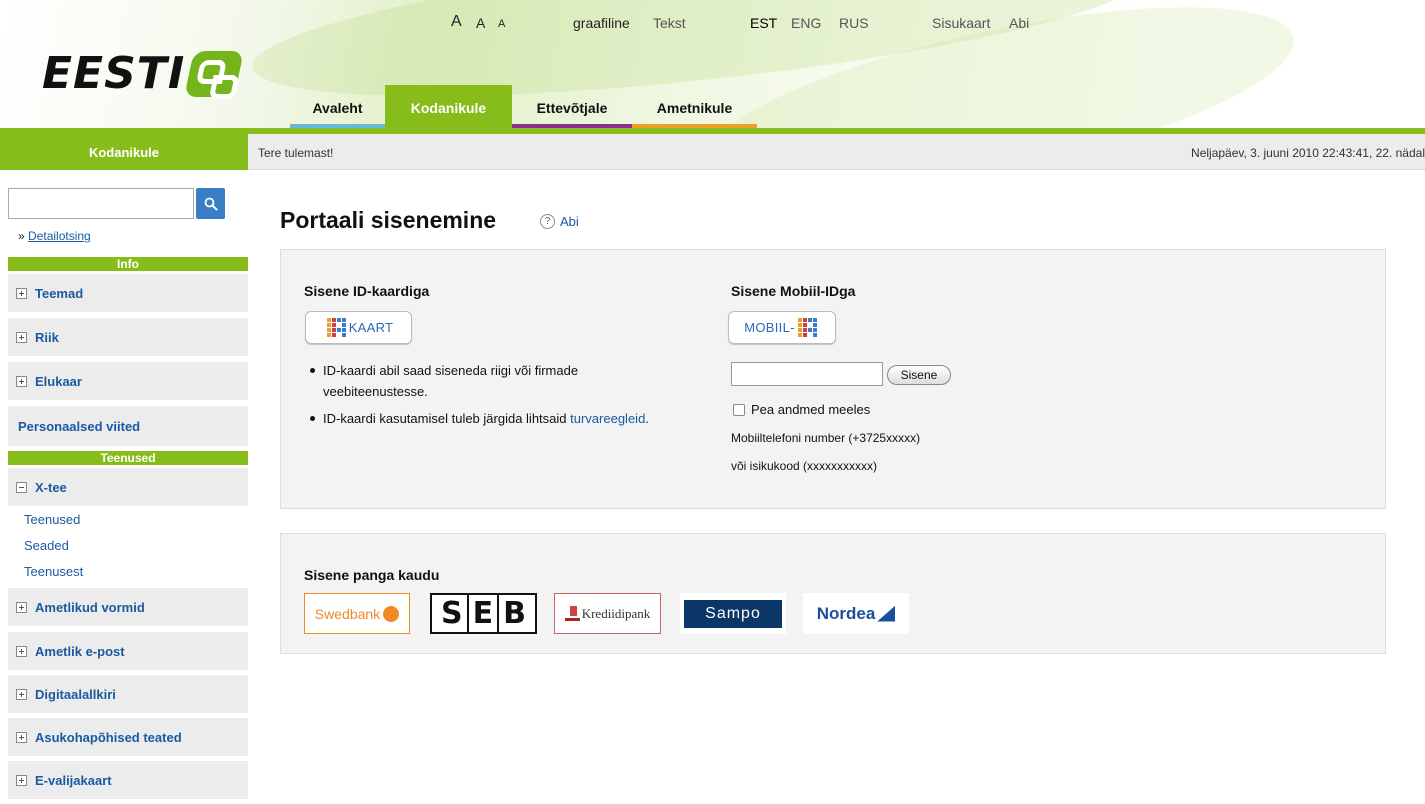  What do you see at coordinates (128, 652) in the screenshot?
I see `sidebar-item-ametlik-epost: Ametlik e-post` at bounding box center [128, 652].